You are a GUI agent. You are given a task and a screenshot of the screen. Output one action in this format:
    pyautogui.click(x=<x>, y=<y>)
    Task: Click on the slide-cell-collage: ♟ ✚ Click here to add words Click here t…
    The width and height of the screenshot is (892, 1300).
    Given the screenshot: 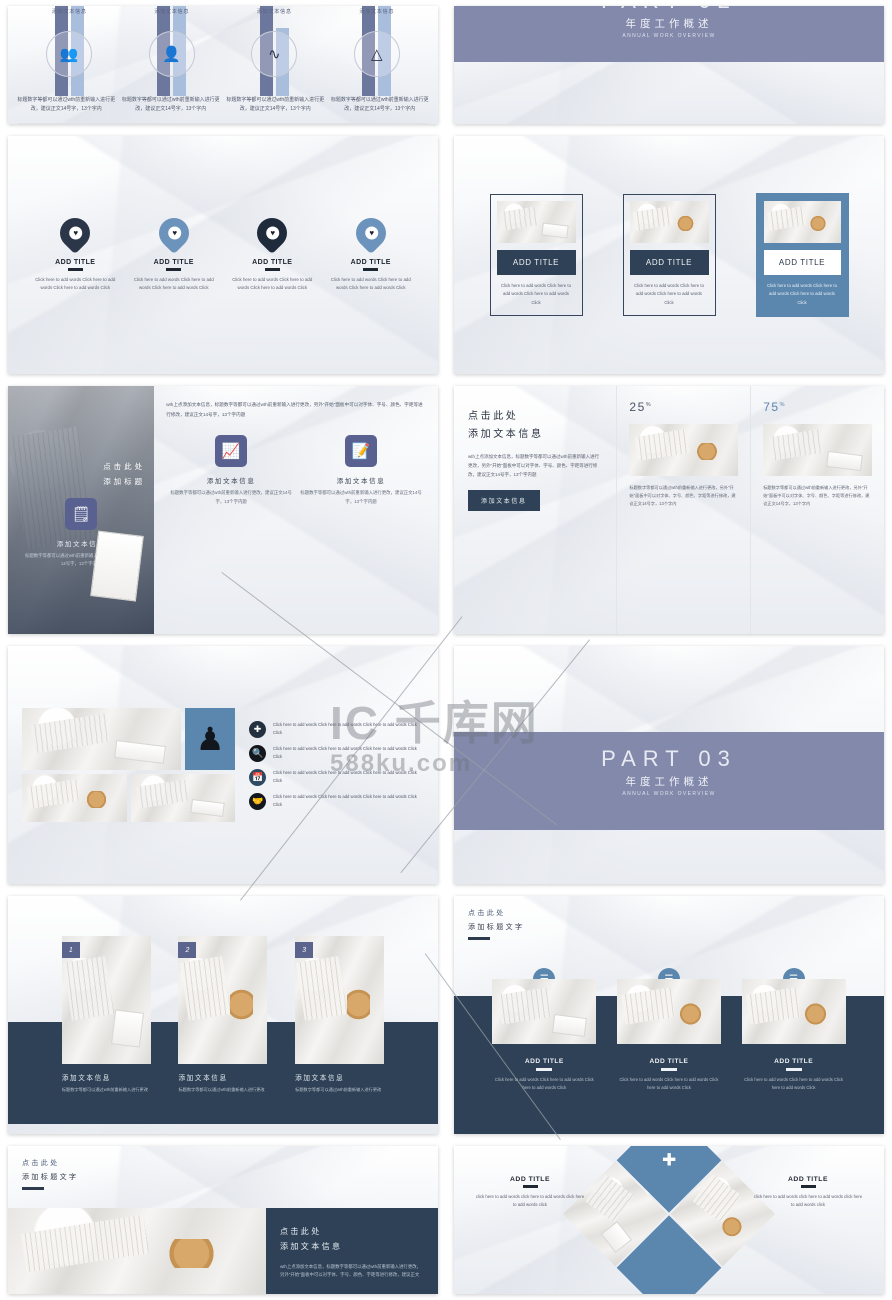 What is the action you would take?
    pyautogui.click(x=223, y=765)
    